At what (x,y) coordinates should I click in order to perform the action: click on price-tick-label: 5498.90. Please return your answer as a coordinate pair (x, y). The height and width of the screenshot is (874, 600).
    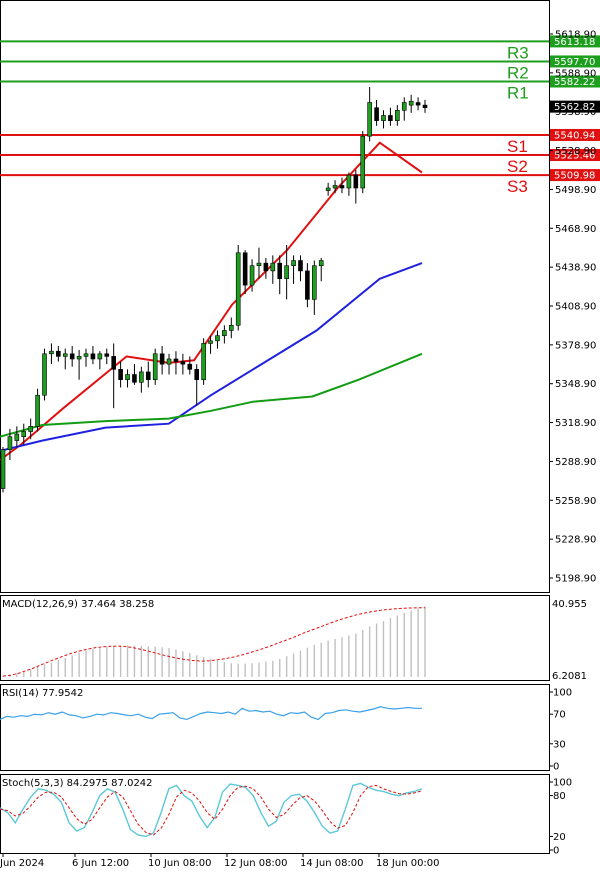
    Looking at the image, I should click on (575, 190).